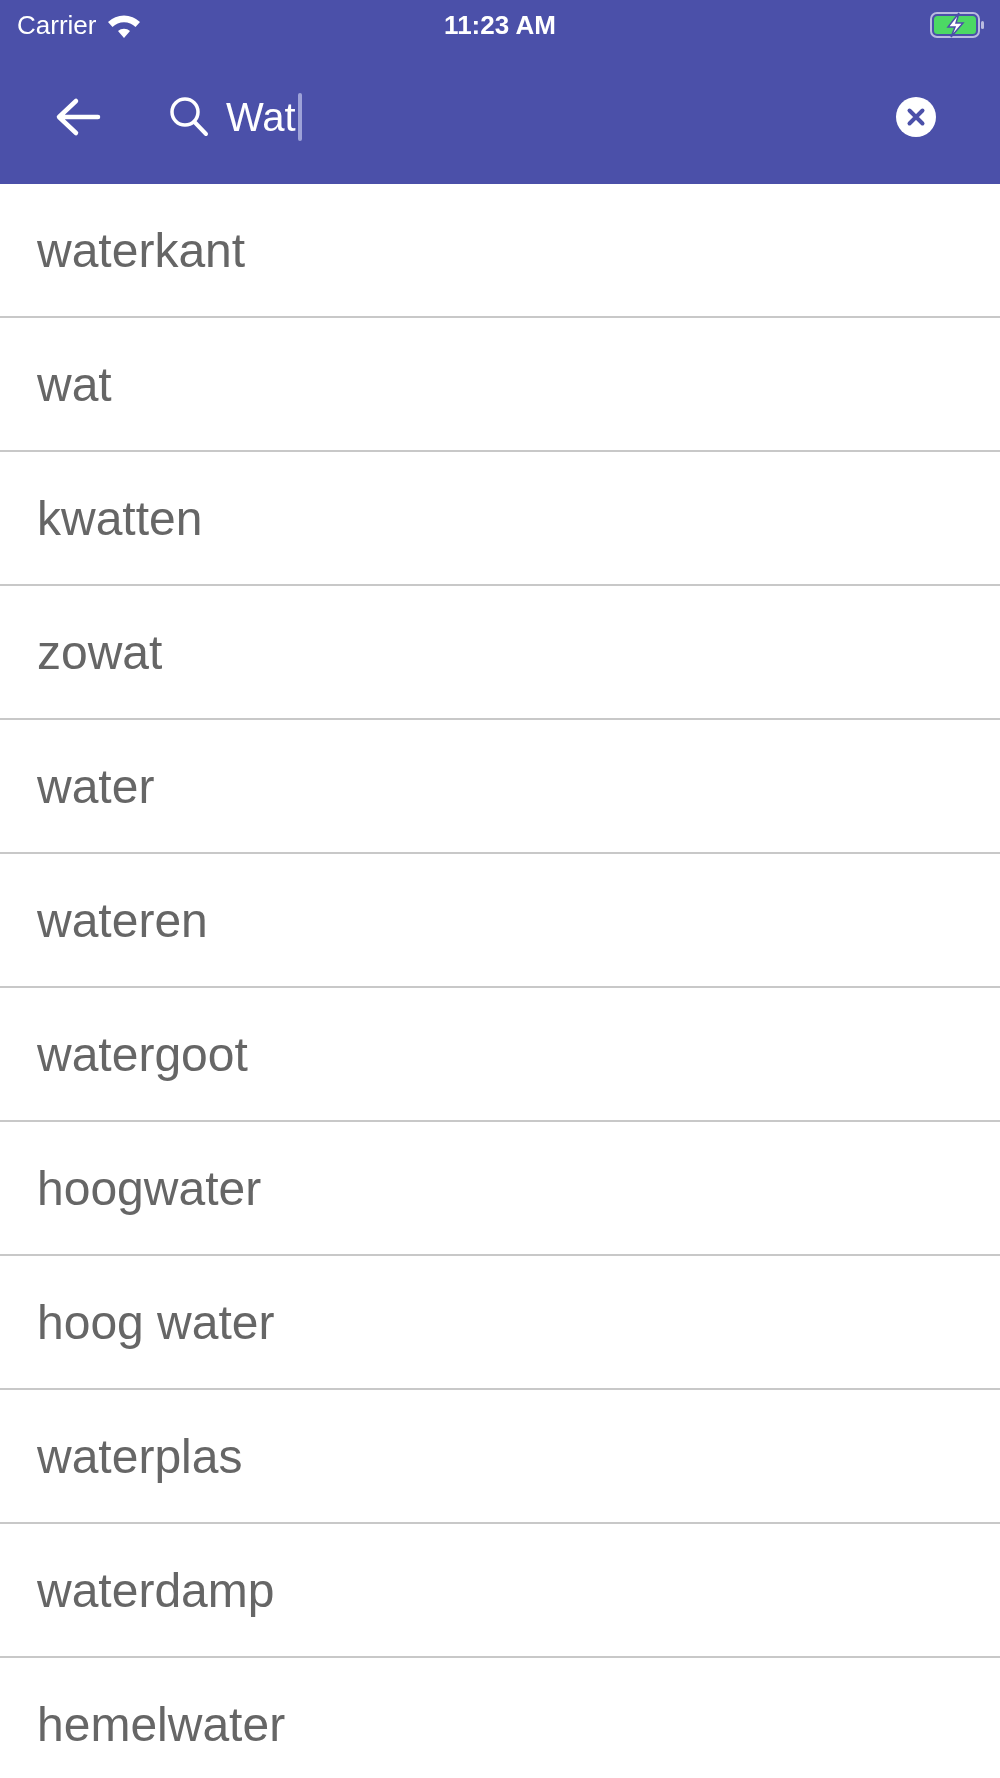 This screenshot has width=1000, height=1778. Describe the element at coordinates (500, 787) in the screenshot. I see `result-item: water` at that location.